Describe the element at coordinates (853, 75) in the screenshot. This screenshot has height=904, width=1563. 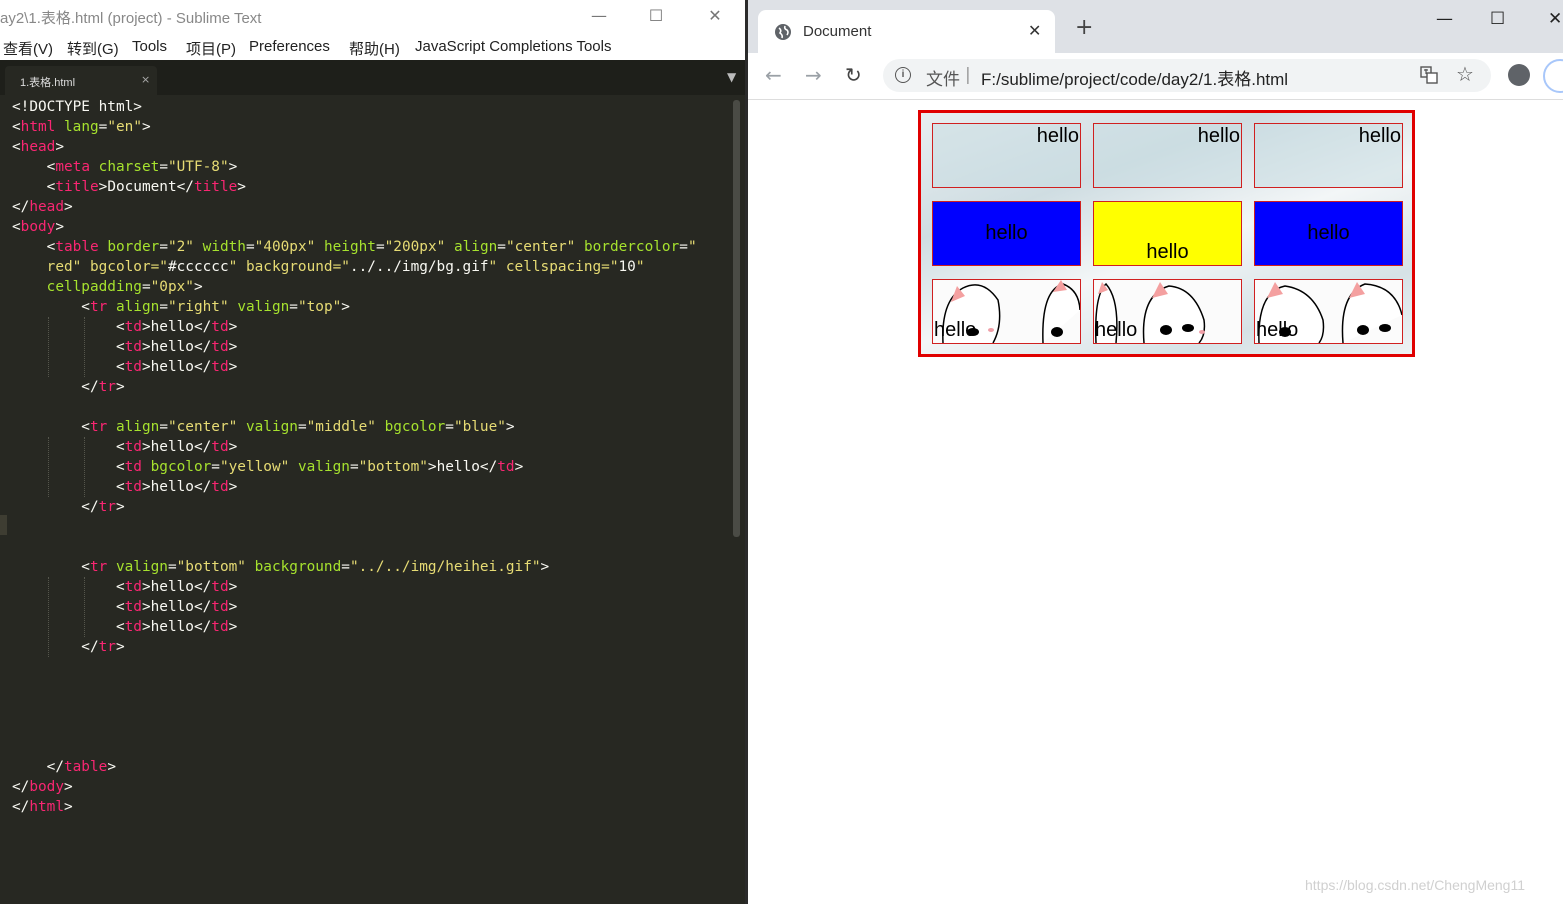
I see `reload-icon: ↻` at that location.